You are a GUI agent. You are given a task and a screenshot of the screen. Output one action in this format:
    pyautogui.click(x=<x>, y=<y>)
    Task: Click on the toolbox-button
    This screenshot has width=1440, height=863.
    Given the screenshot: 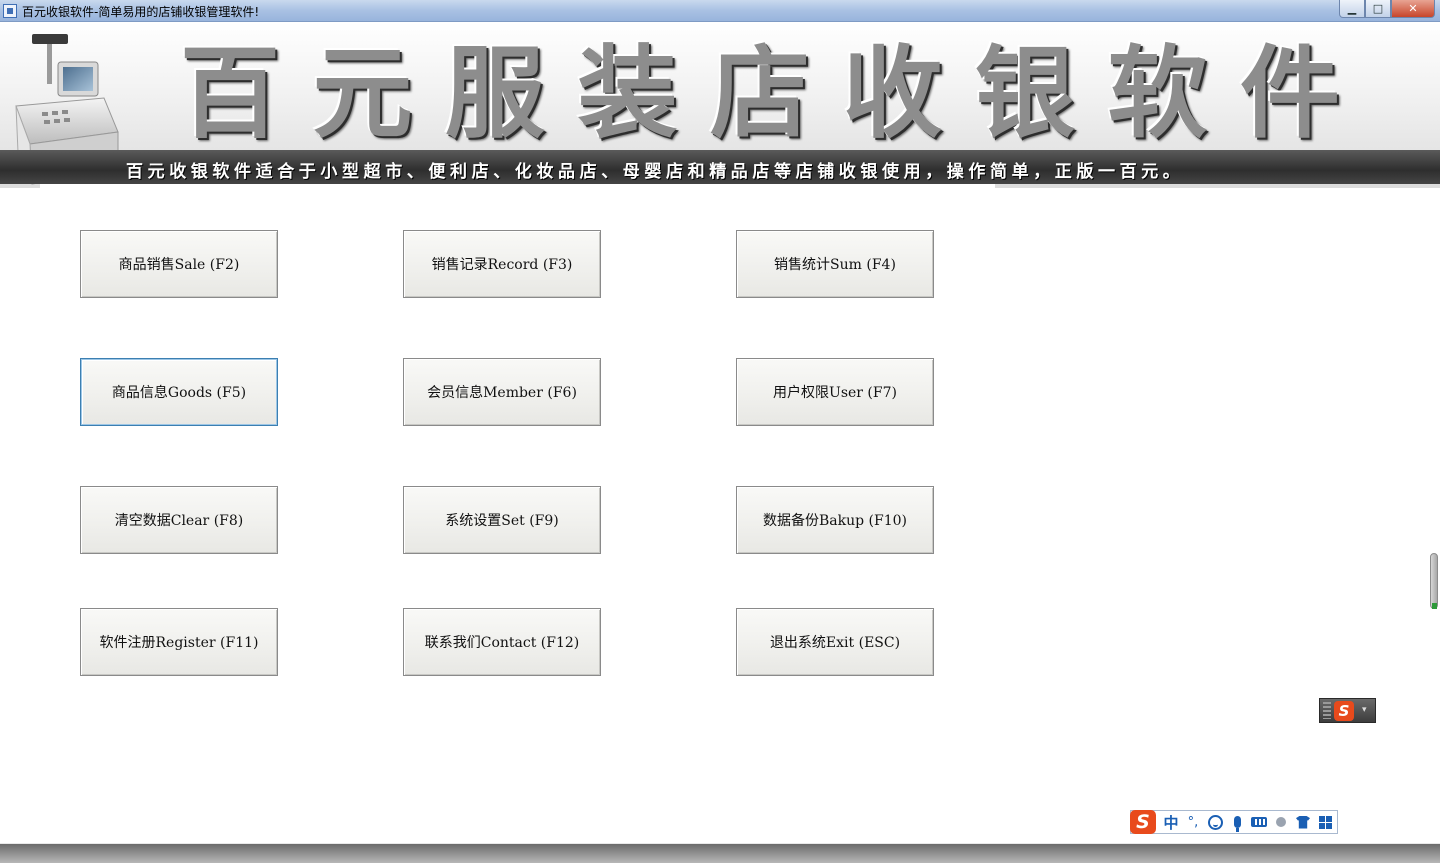 What is the action you would take?
    pyautogui.click(x=1325, y=822)
    